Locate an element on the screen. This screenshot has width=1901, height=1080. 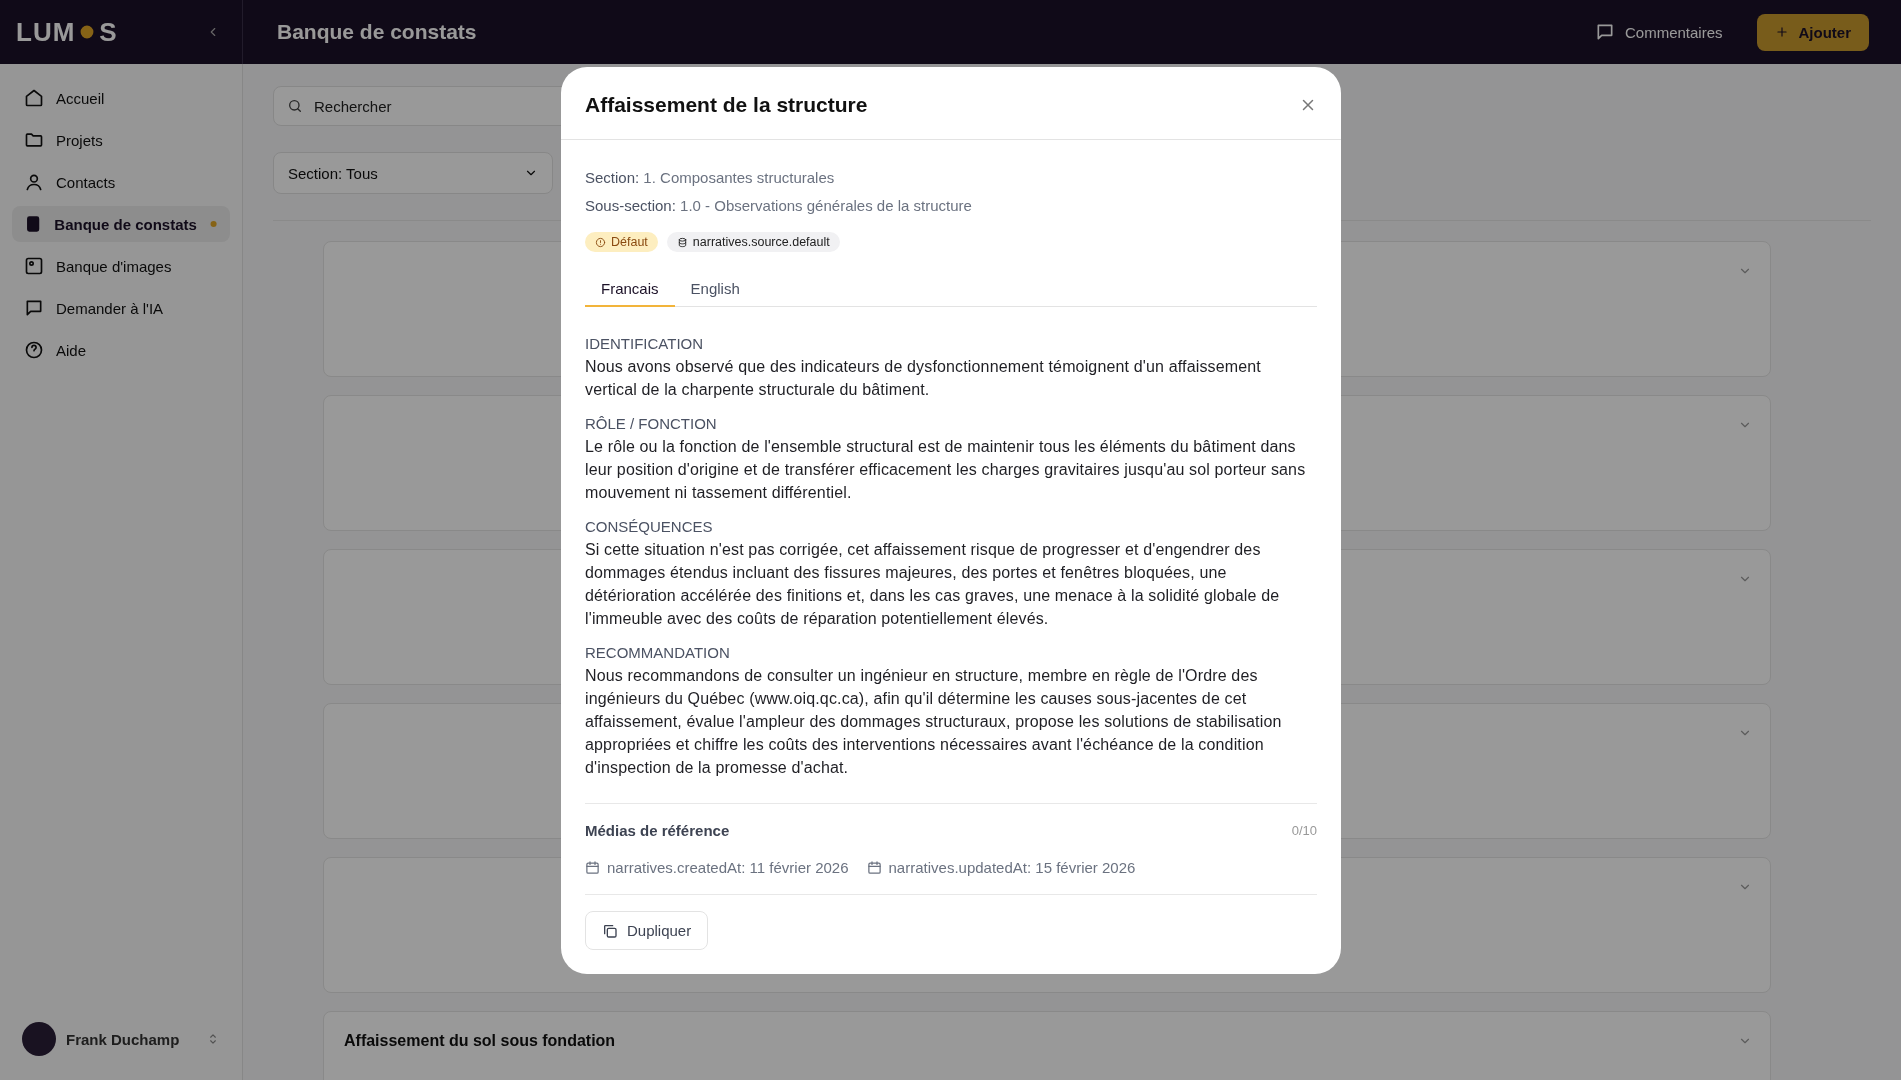
status-badge: Défaut is located at coordinates (621, 242).